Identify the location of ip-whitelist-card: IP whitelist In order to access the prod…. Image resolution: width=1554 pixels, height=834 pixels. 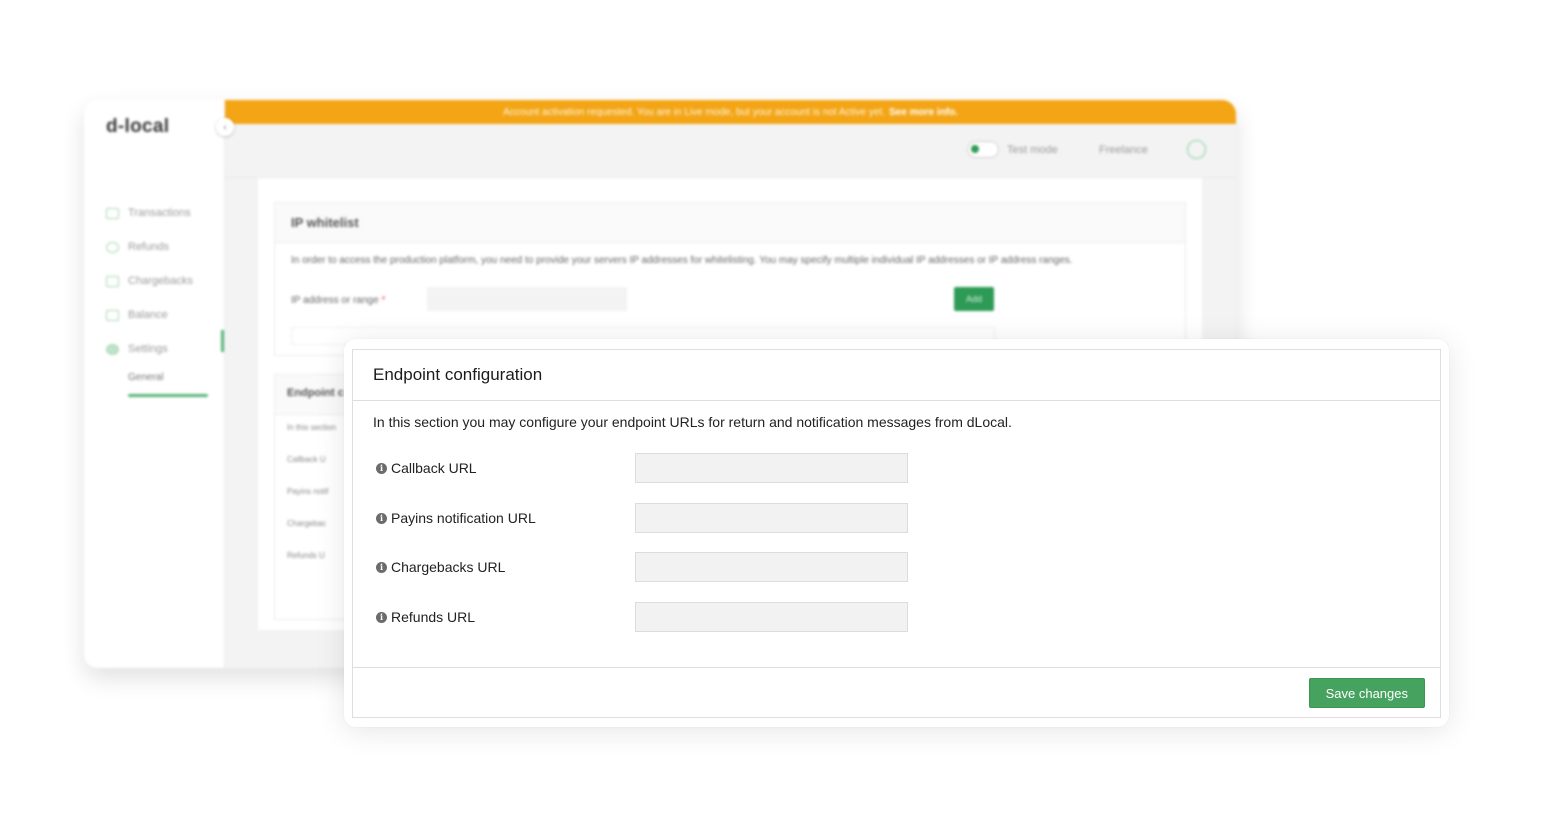
(730, 279).